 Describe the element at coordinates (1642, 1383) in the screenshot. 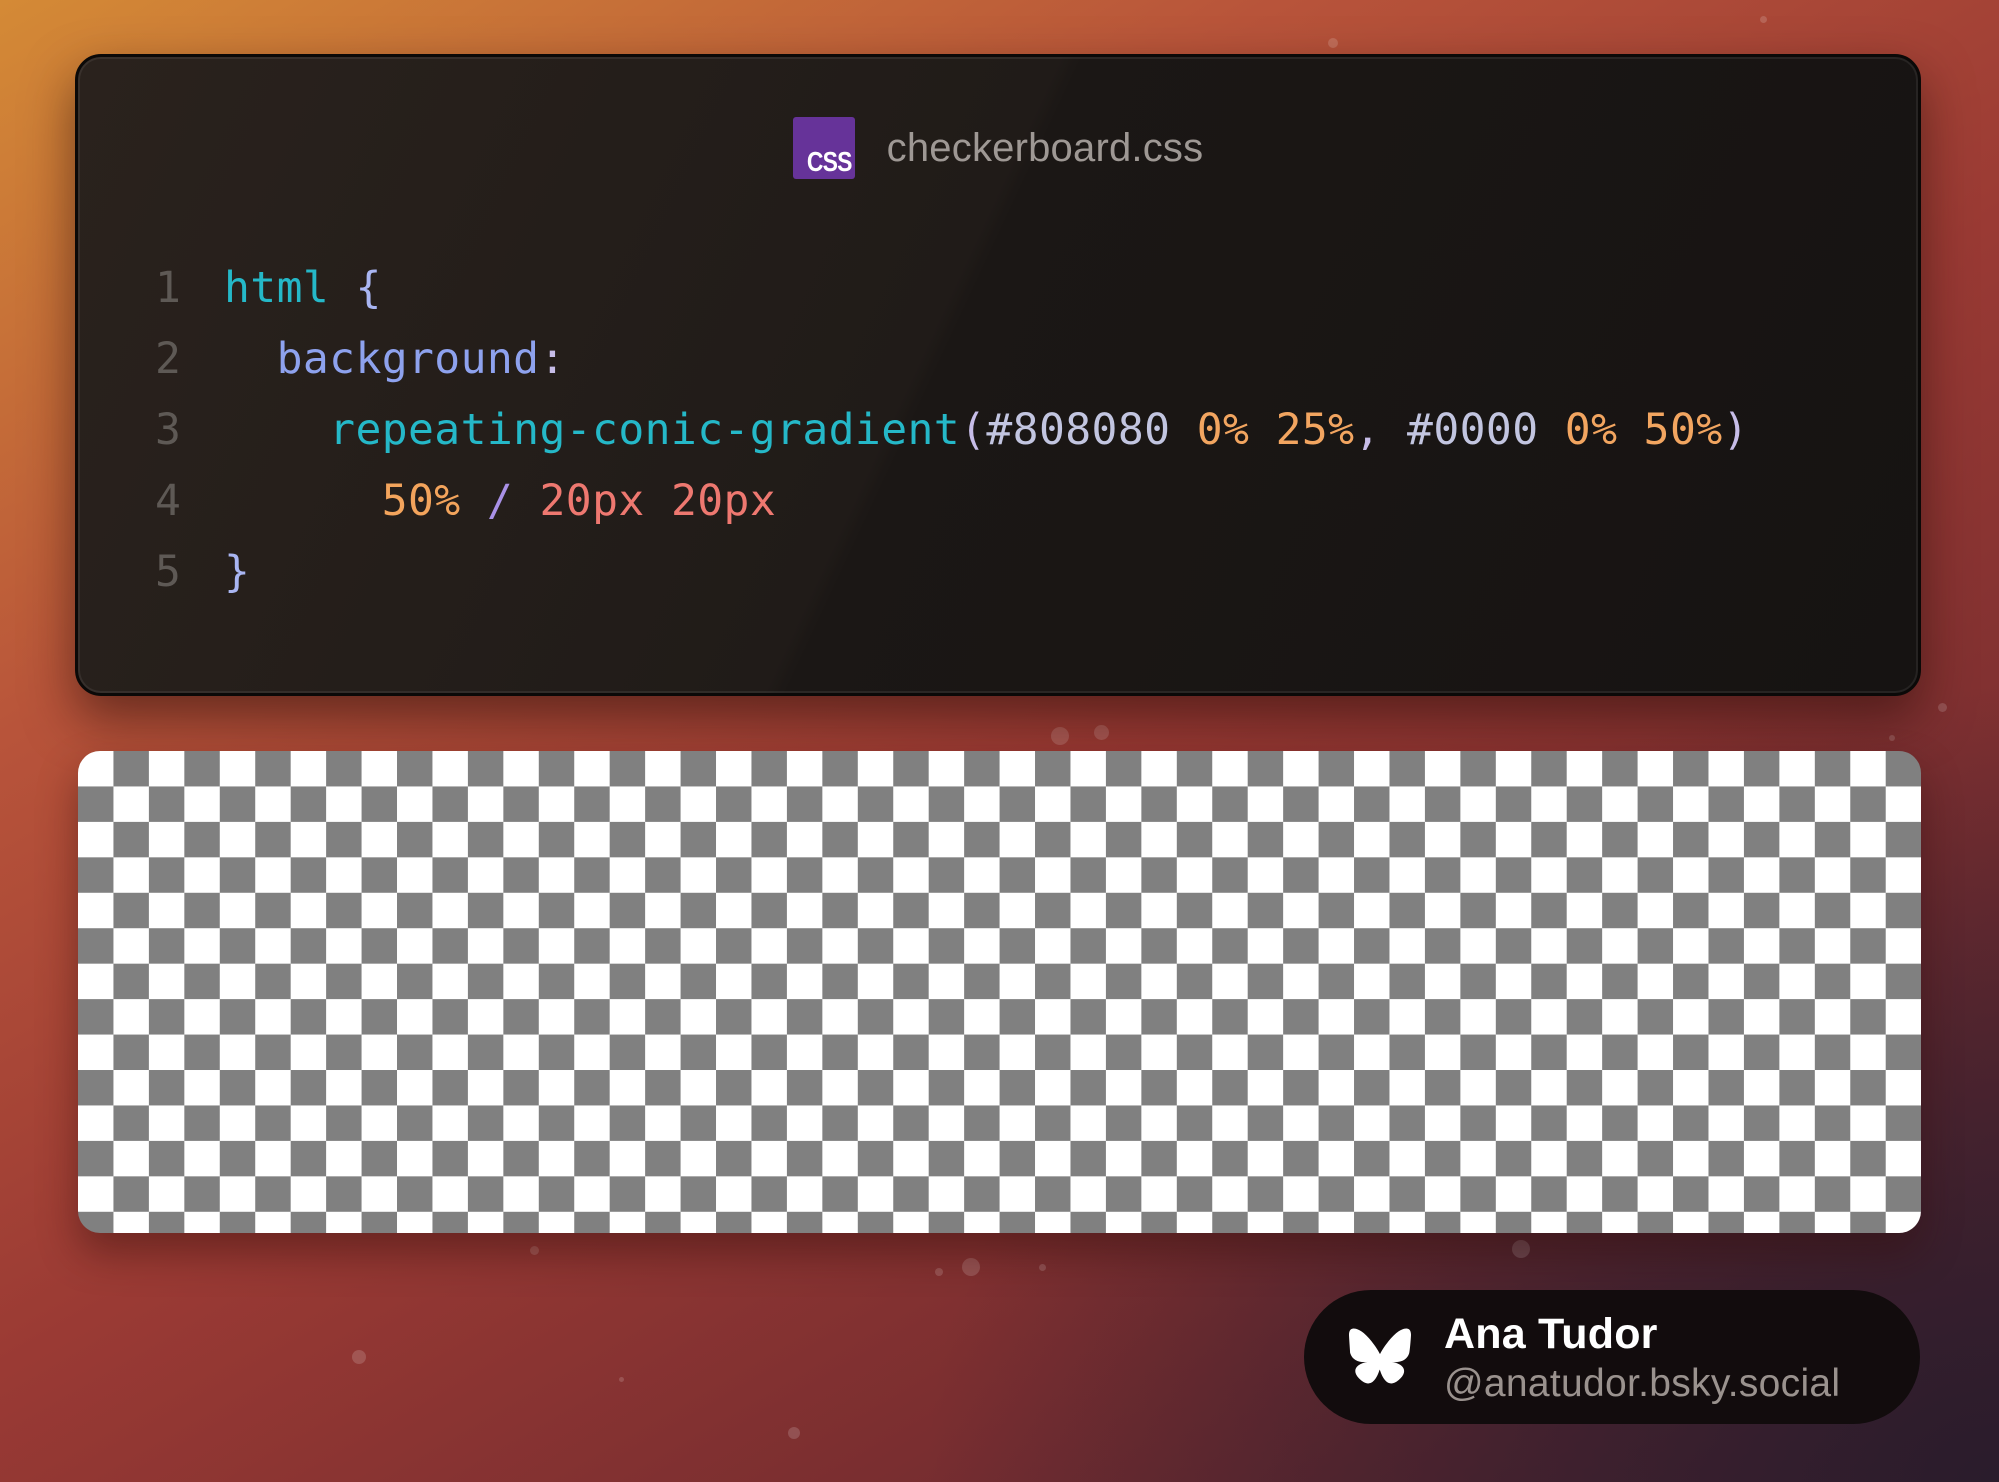

I see `author-handle: @anatudor.bsky.social` at that location.